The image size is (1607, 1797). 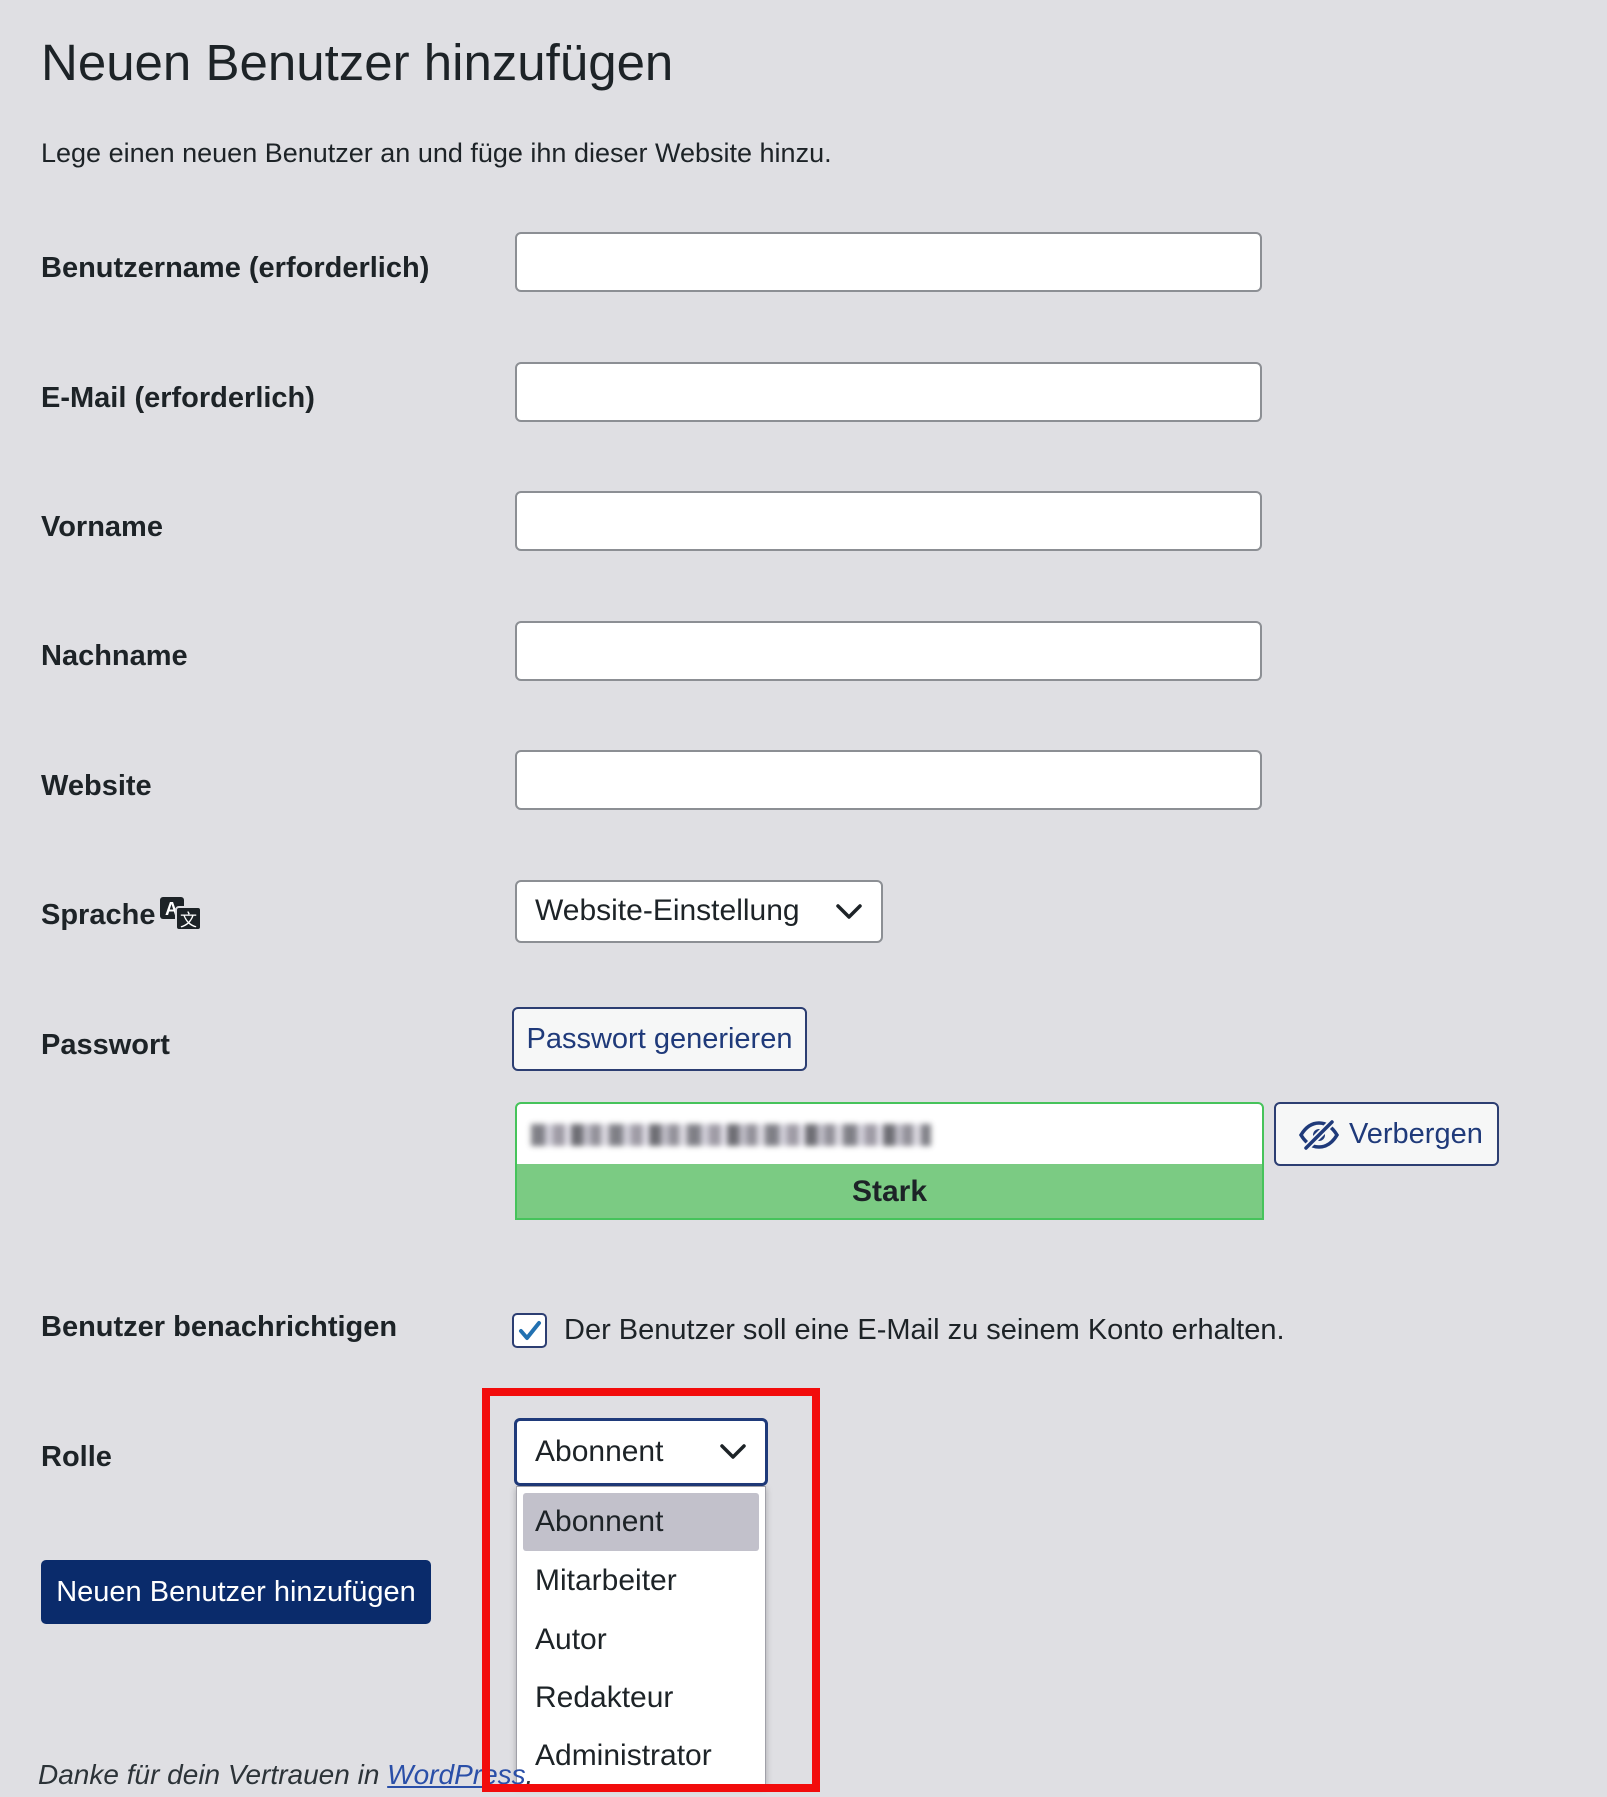 I want to click on chevron-down-icon, so click(x=849, y=911).